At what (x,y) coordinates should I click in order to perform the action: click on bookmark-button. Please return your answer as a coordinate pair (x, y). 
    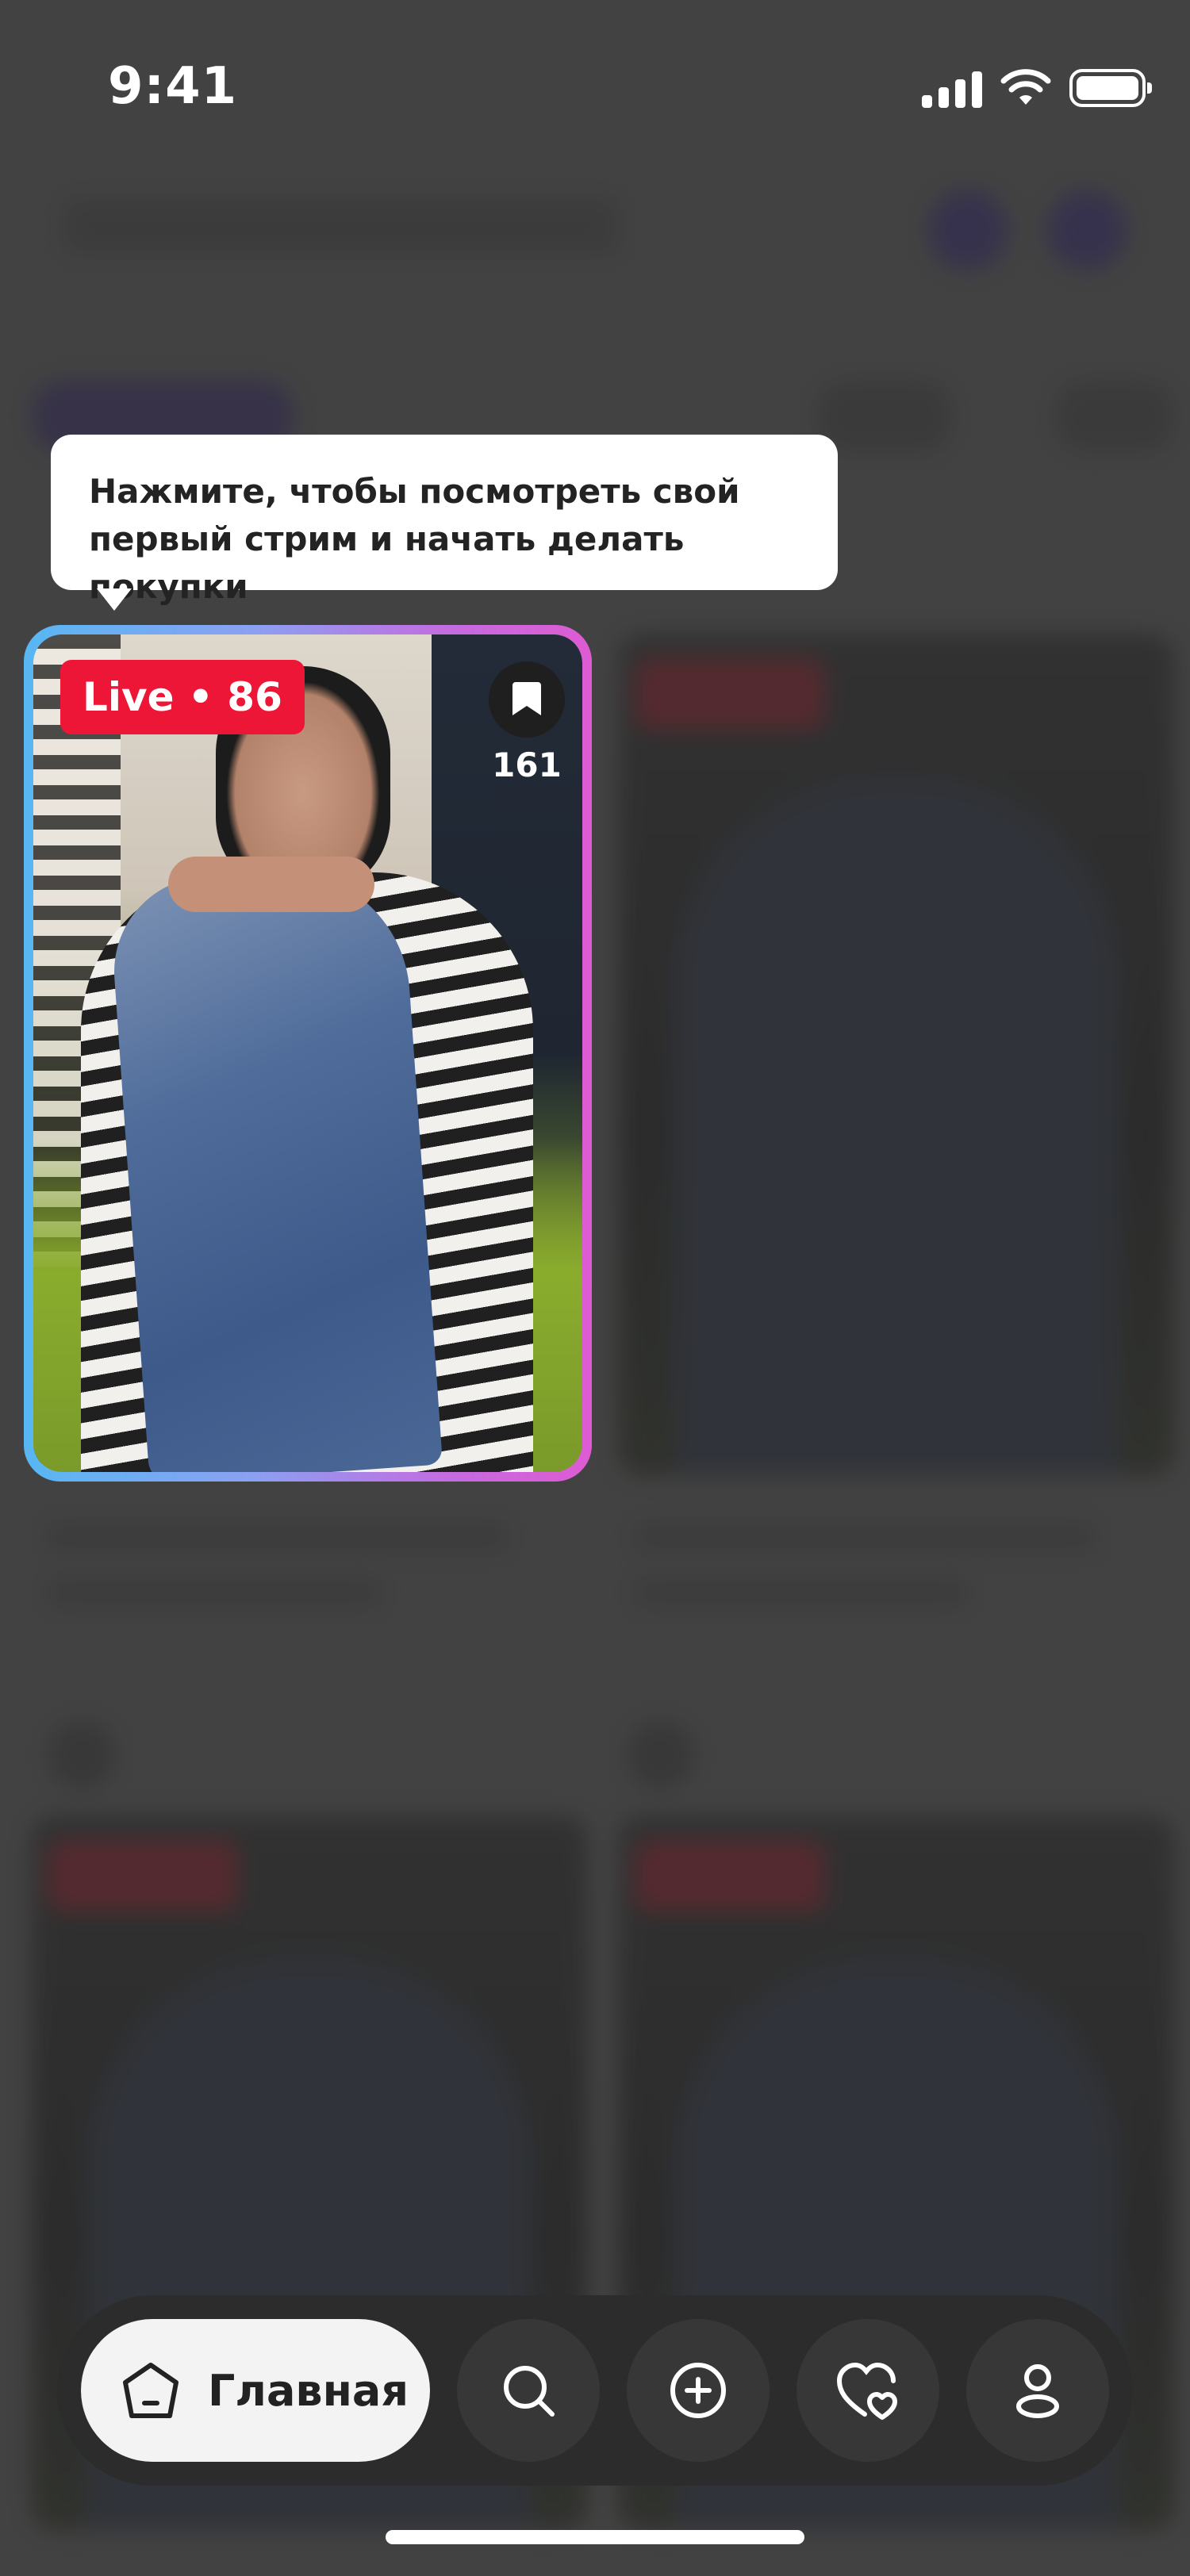
    Looking at the image, I should click on (527, 699).